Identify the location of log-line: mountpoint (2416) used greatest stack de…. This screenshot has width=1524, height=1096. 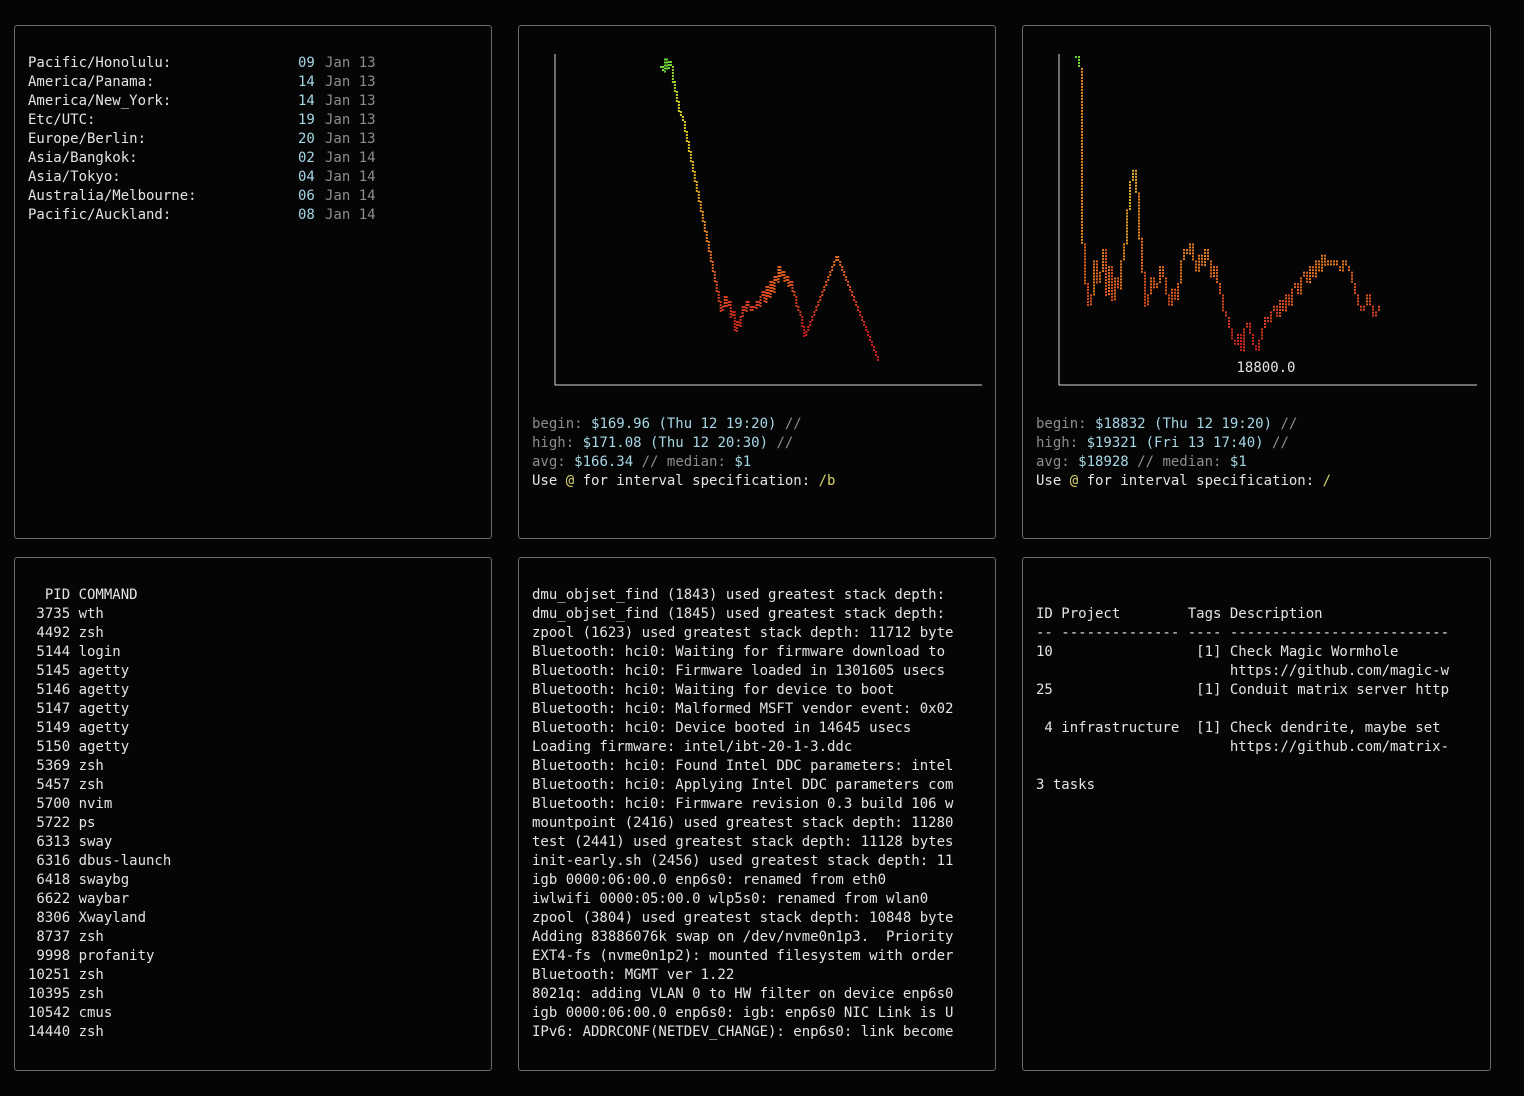
(743, 823).